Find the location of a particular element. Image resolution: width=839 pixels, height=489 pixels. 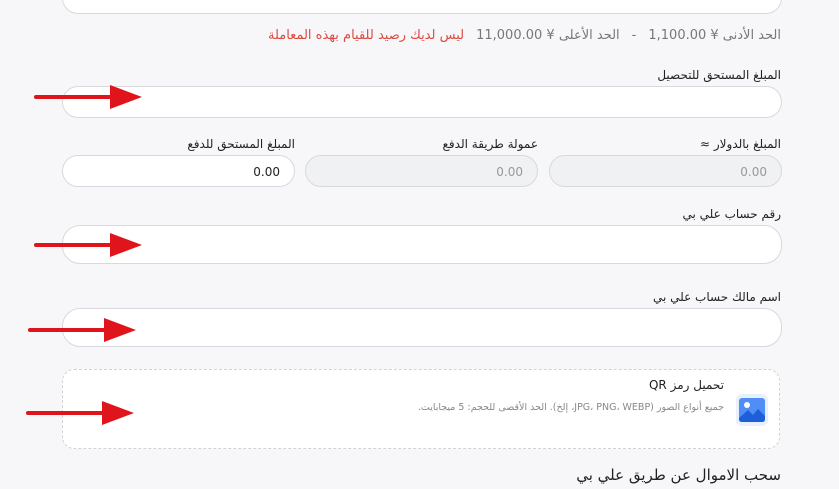

payable-amount-value: 0.00 is located at coordinates (266, 172).